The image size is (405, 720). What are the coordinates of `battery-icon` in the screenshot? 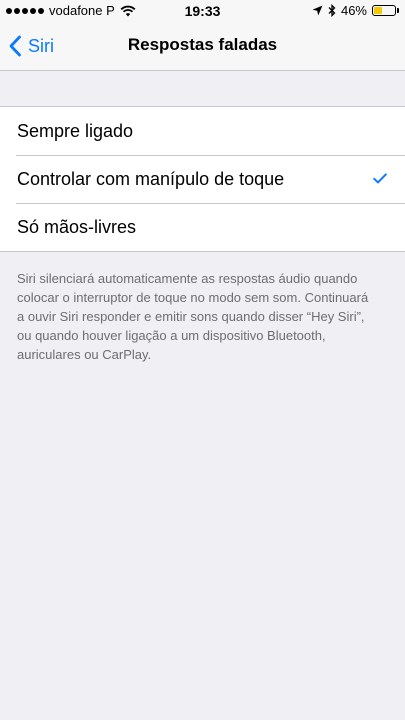 It's located at (384, 10).